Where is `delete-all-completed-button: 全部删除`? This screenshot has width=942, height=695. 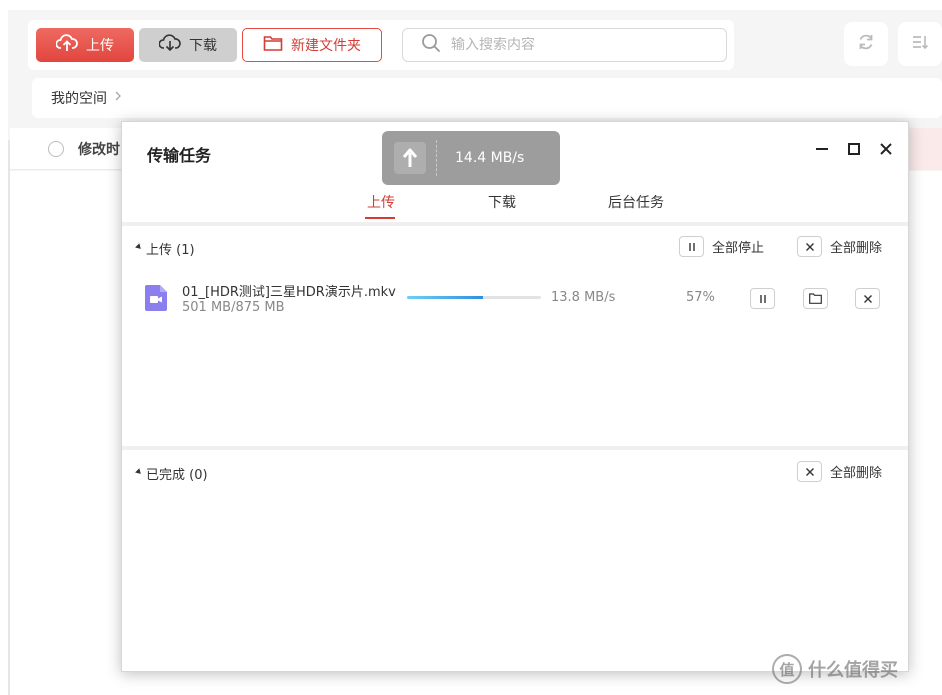 delete-all-completed-button: 全部删除 is located at coordinates (839, 471).